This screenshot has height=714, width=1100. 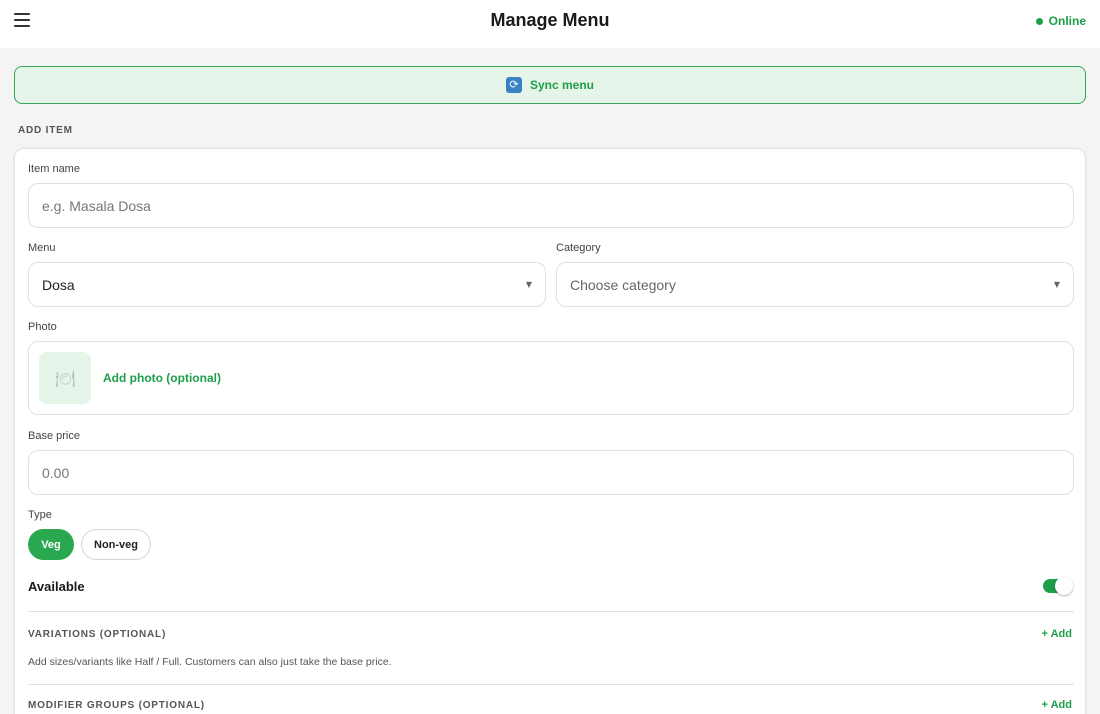 What do you see at coordinates (51, 544) in the screenshot?
I see `type-chip-veg: Veg` at bounding box center [51, 544].